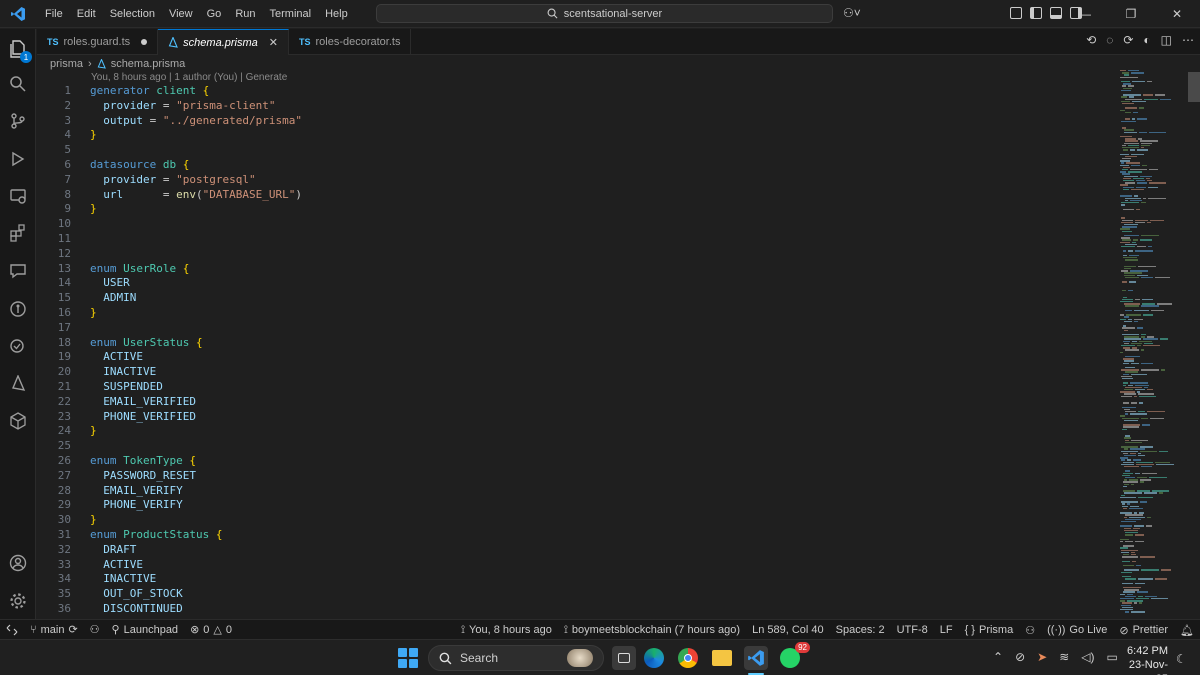 This screenshot has width=1200, height=675. I want to click on git-graph-icon: ⚇, so click(95, 629).